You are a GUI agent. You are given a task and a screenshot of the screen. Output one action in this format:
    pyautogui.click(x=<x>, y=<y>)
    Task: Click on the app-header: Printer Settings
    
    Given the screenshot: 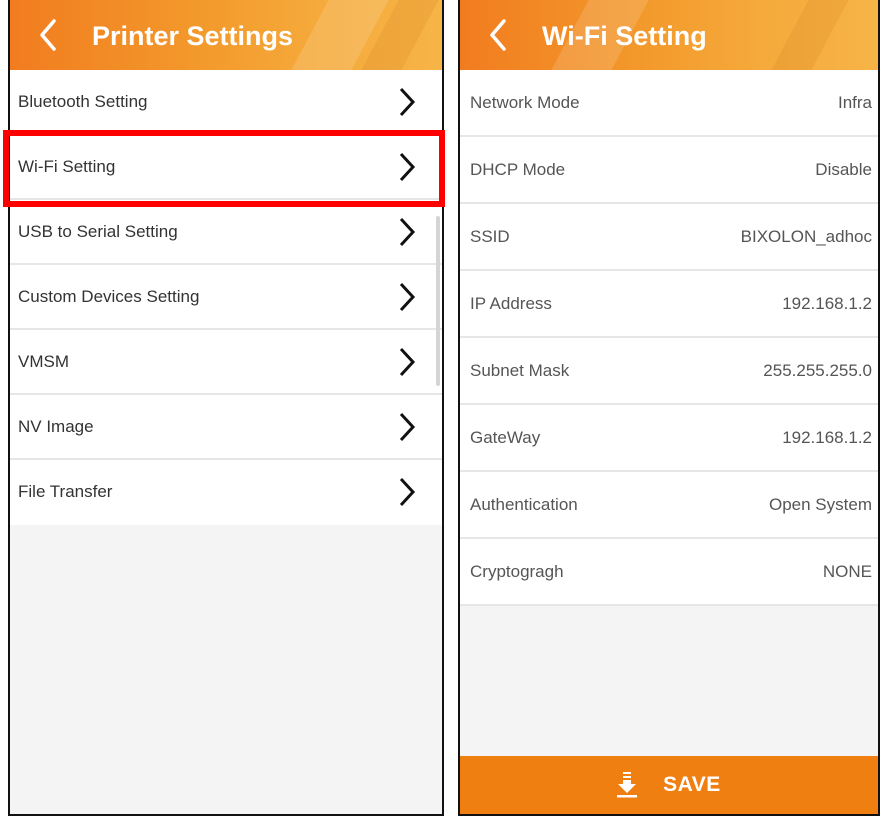 What is the action you would take?
    pyautogui.click(x=226, y=35)
    